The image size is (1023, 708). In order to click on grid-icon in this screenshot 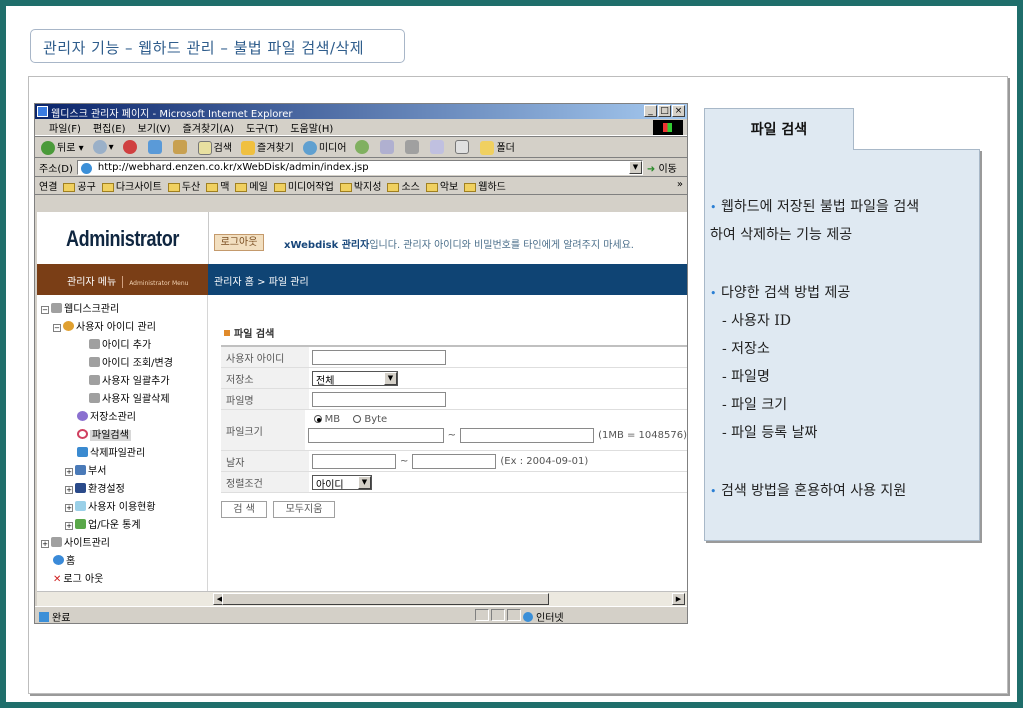, I will do `click(80, 470)`.